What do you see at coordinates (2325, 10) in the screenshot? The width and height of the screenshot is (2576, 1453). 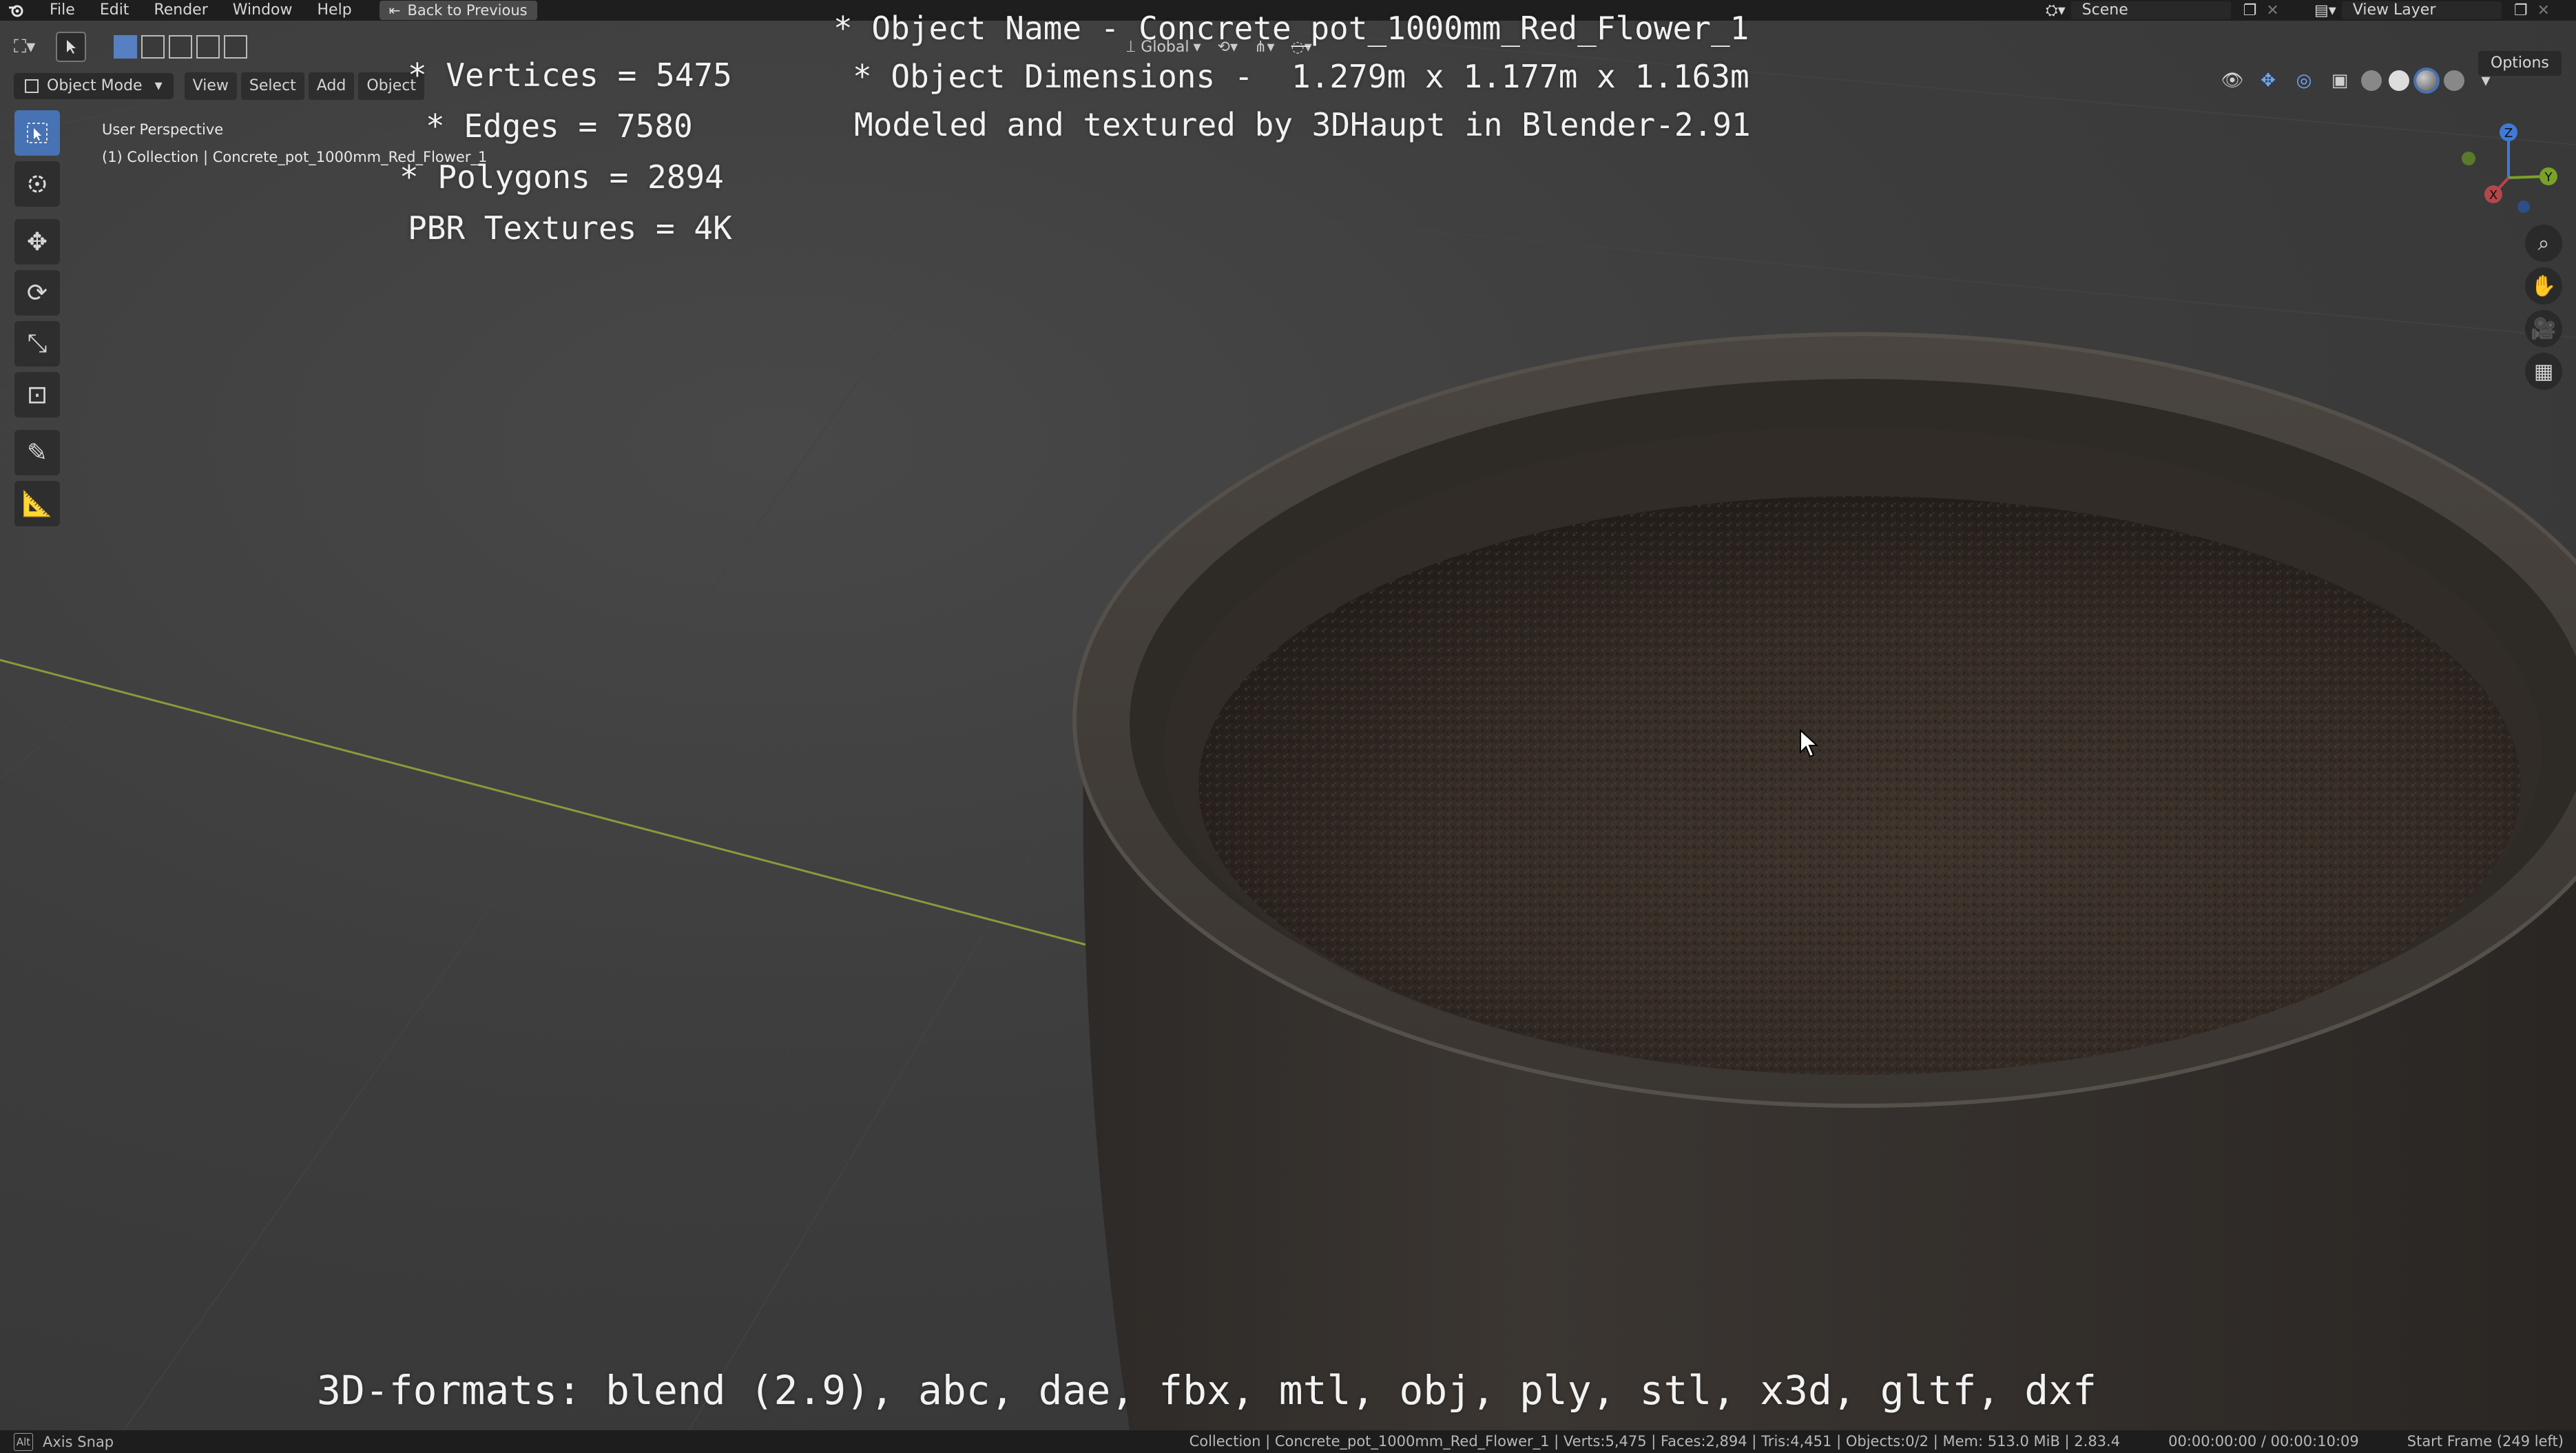 I see `view-layer-icon: ▤▾` at bounding box center [2325, 10].